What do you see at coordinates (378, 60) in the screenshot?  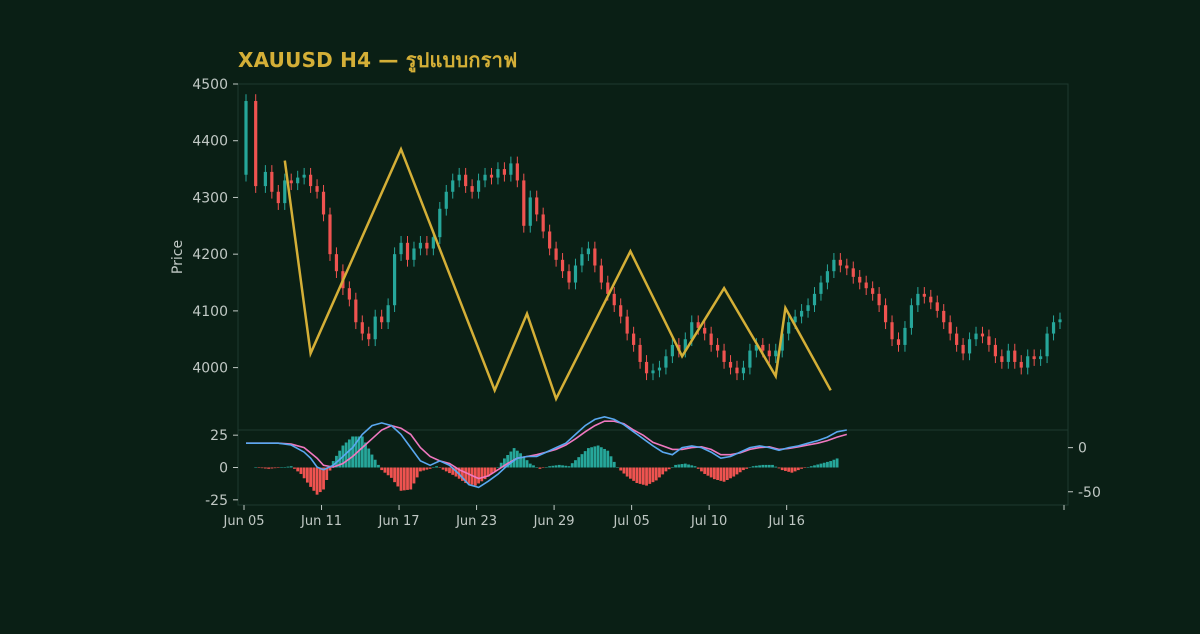 I see `chart-title: XAUUSD H4 — รูปแบบกราฟ` at bounding box center [378, 60].